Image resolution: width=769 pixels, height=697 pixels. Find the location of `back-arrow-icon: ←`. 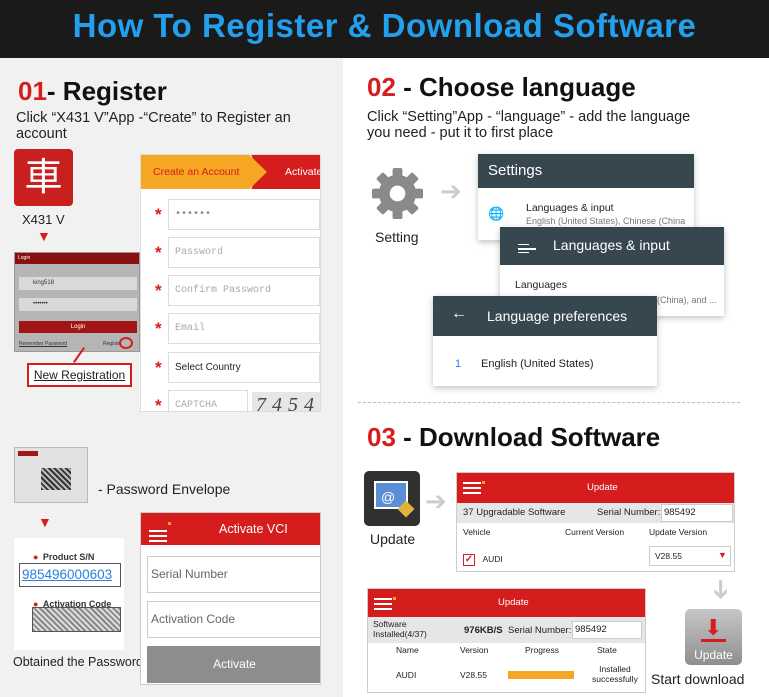

back-arrow-icon: ← is located at coordinates (459, 314).